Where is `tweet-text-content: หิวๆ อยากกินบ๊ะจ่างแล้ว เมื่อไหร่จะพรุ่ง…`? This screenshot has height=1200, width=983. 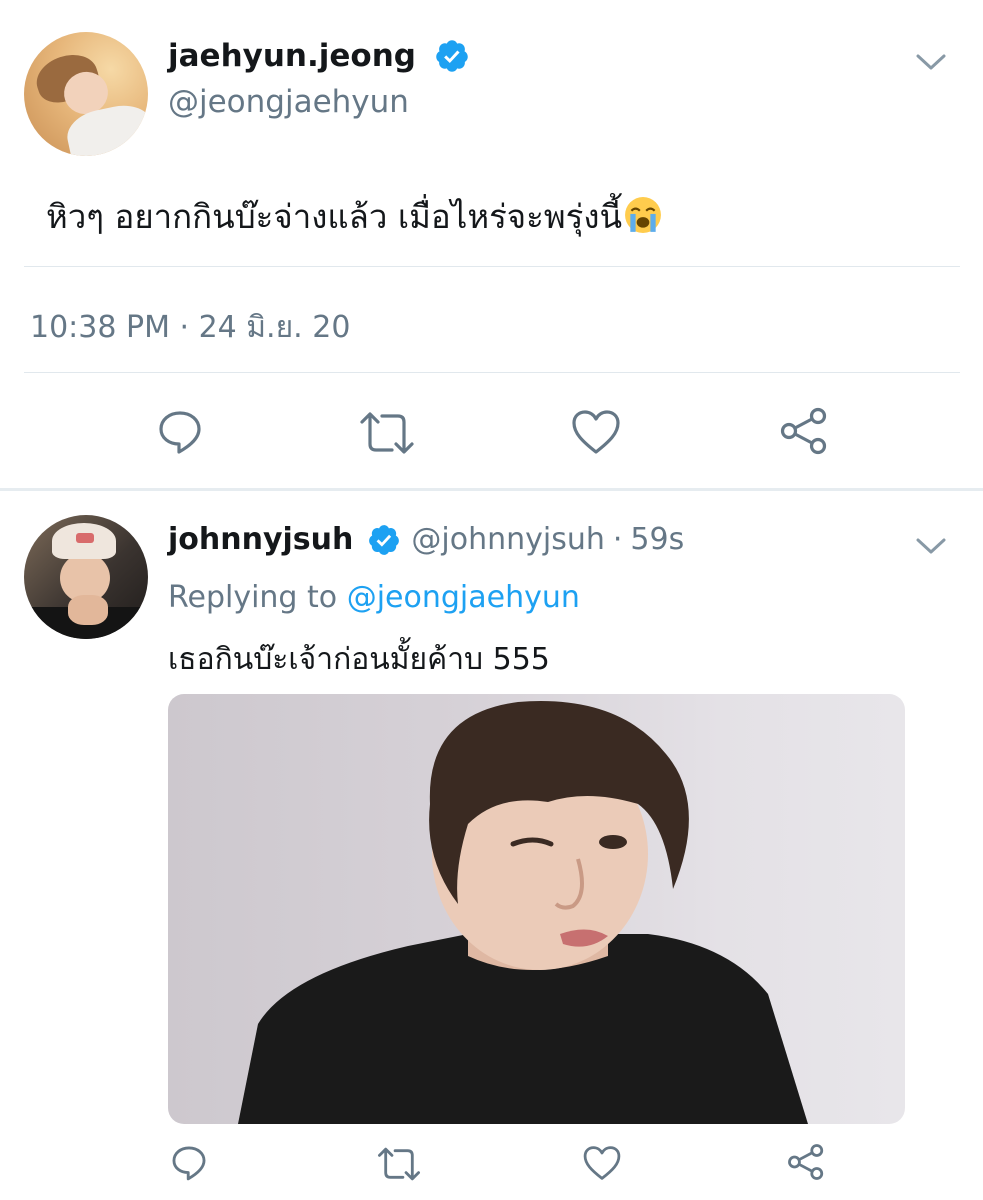 tweet-text-content: หิวๆ อยากกินบ๊ะจ่างแล้ว เมื่อไหร่จะพรุ่ง… is located at coordinates (334, 216).